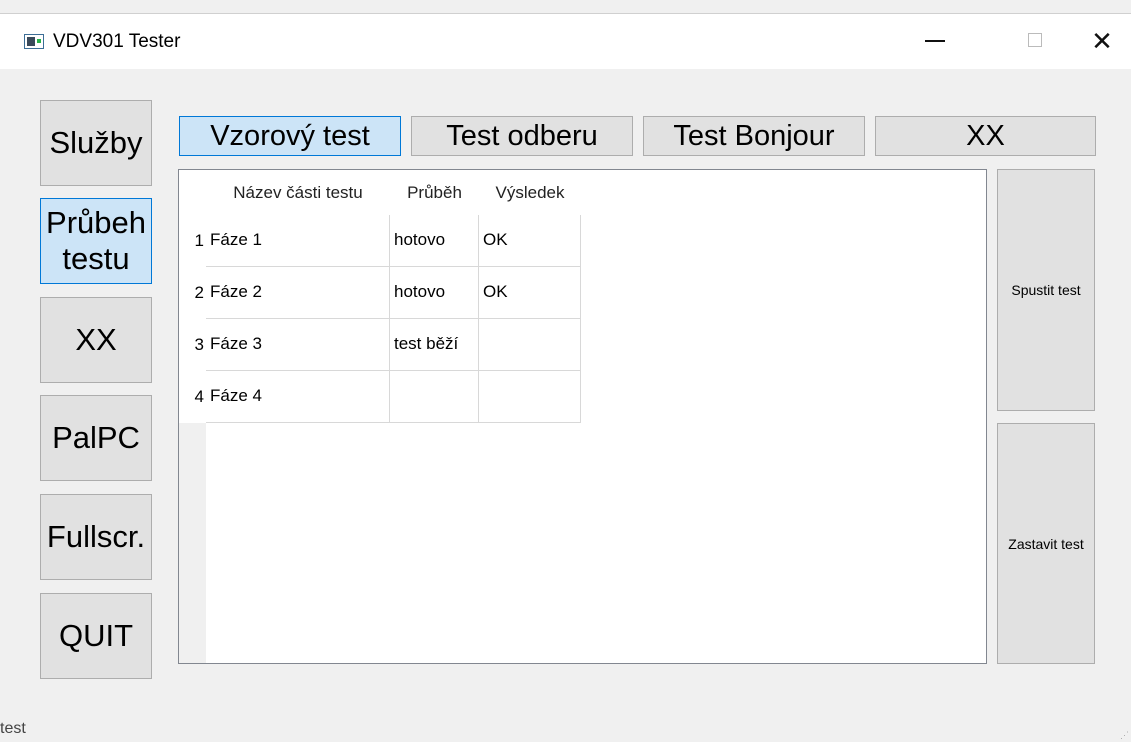 This screenshot has width=1131, height=742. I want to click on sidebar-item-prubeh-testu: Průbeh testu, so click(96, 241).